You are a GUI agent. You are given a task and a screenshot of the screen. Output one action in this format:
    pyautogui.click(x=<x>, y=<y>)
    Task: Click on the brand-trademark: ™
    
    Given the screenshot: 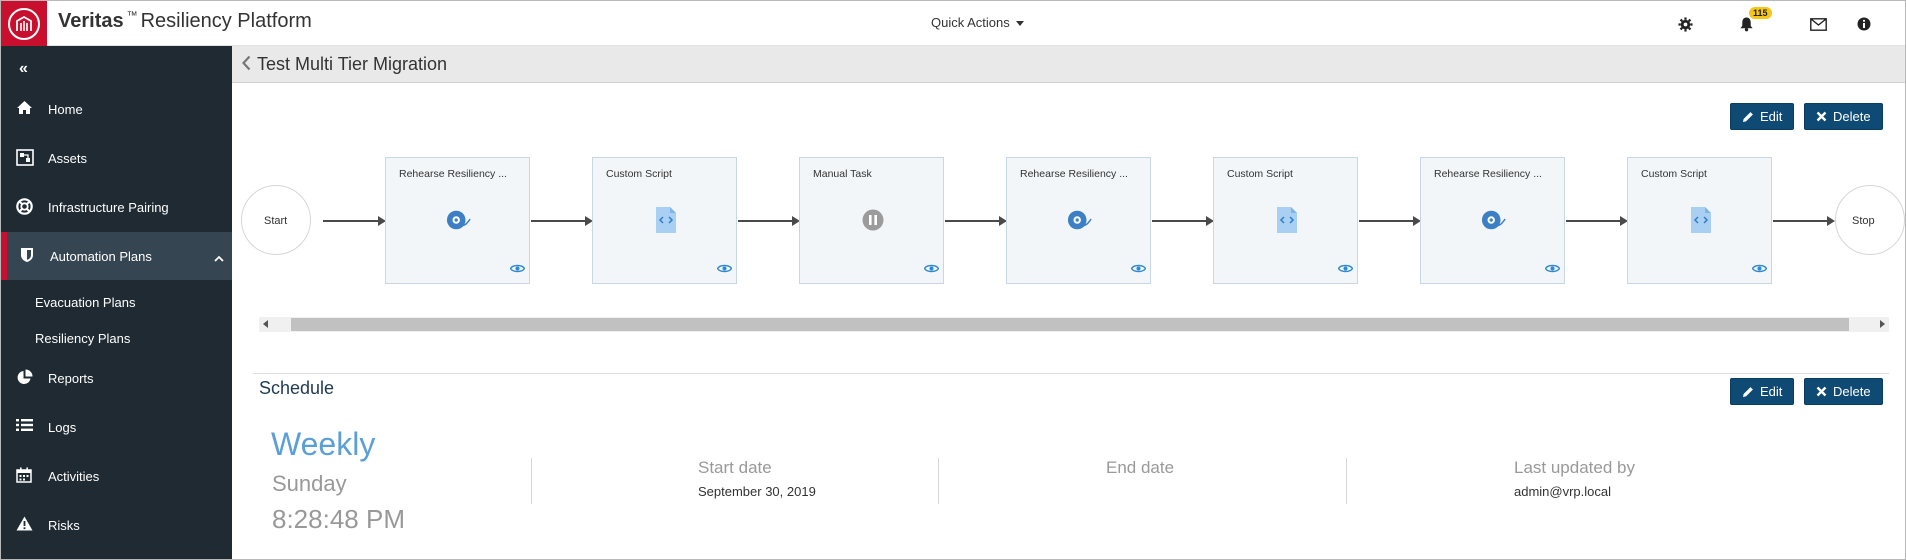 What is the action you would take?
    pyautogui.click(x=132, y=16)
    